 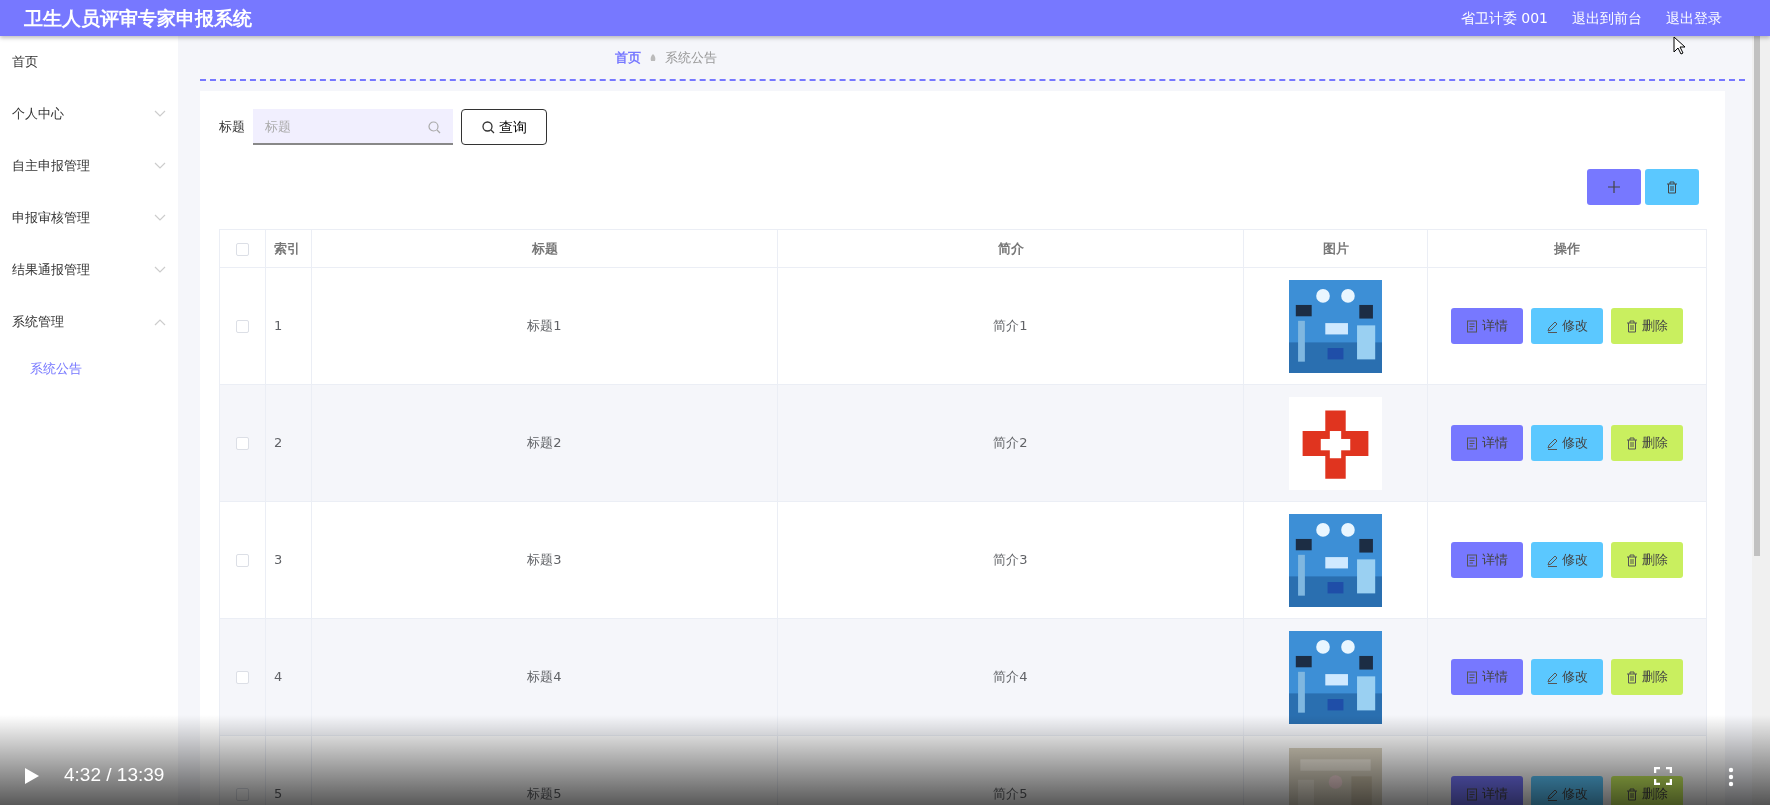 I want to click on column-header: 操作, so click(x=1567, y=248).